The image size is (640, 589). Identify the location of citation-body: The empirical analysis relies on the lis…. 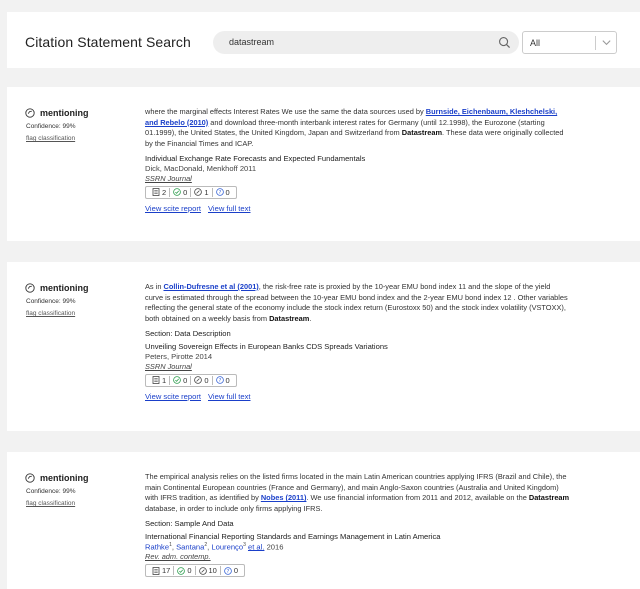
(357, 525).